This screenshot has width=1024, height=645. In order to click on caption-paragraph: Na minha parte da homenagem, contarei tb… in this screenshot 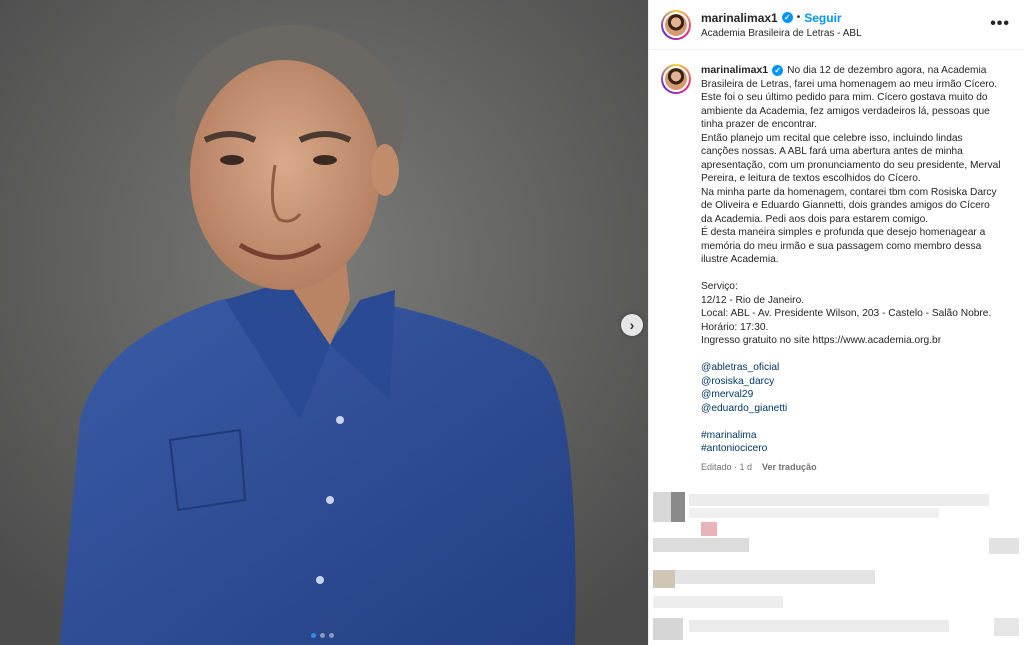, I will do `click(849, 205)`.